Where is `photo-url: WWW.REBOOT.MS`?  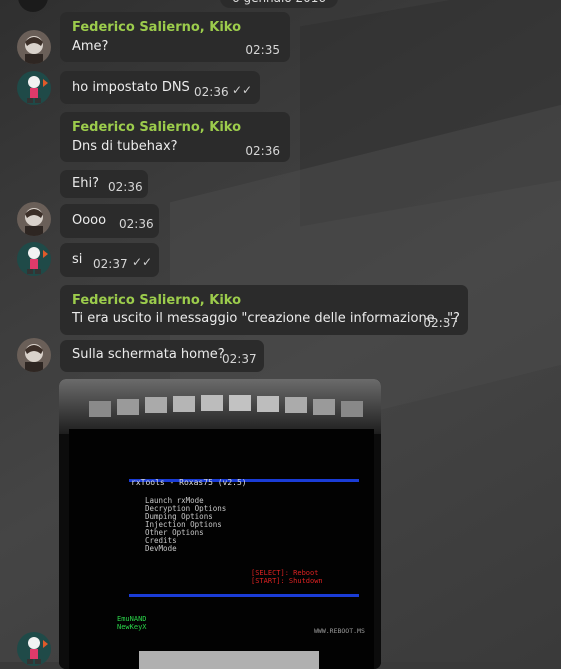
photo-url: WWW.REBOOT.MS is located at coordinates (339, 631).